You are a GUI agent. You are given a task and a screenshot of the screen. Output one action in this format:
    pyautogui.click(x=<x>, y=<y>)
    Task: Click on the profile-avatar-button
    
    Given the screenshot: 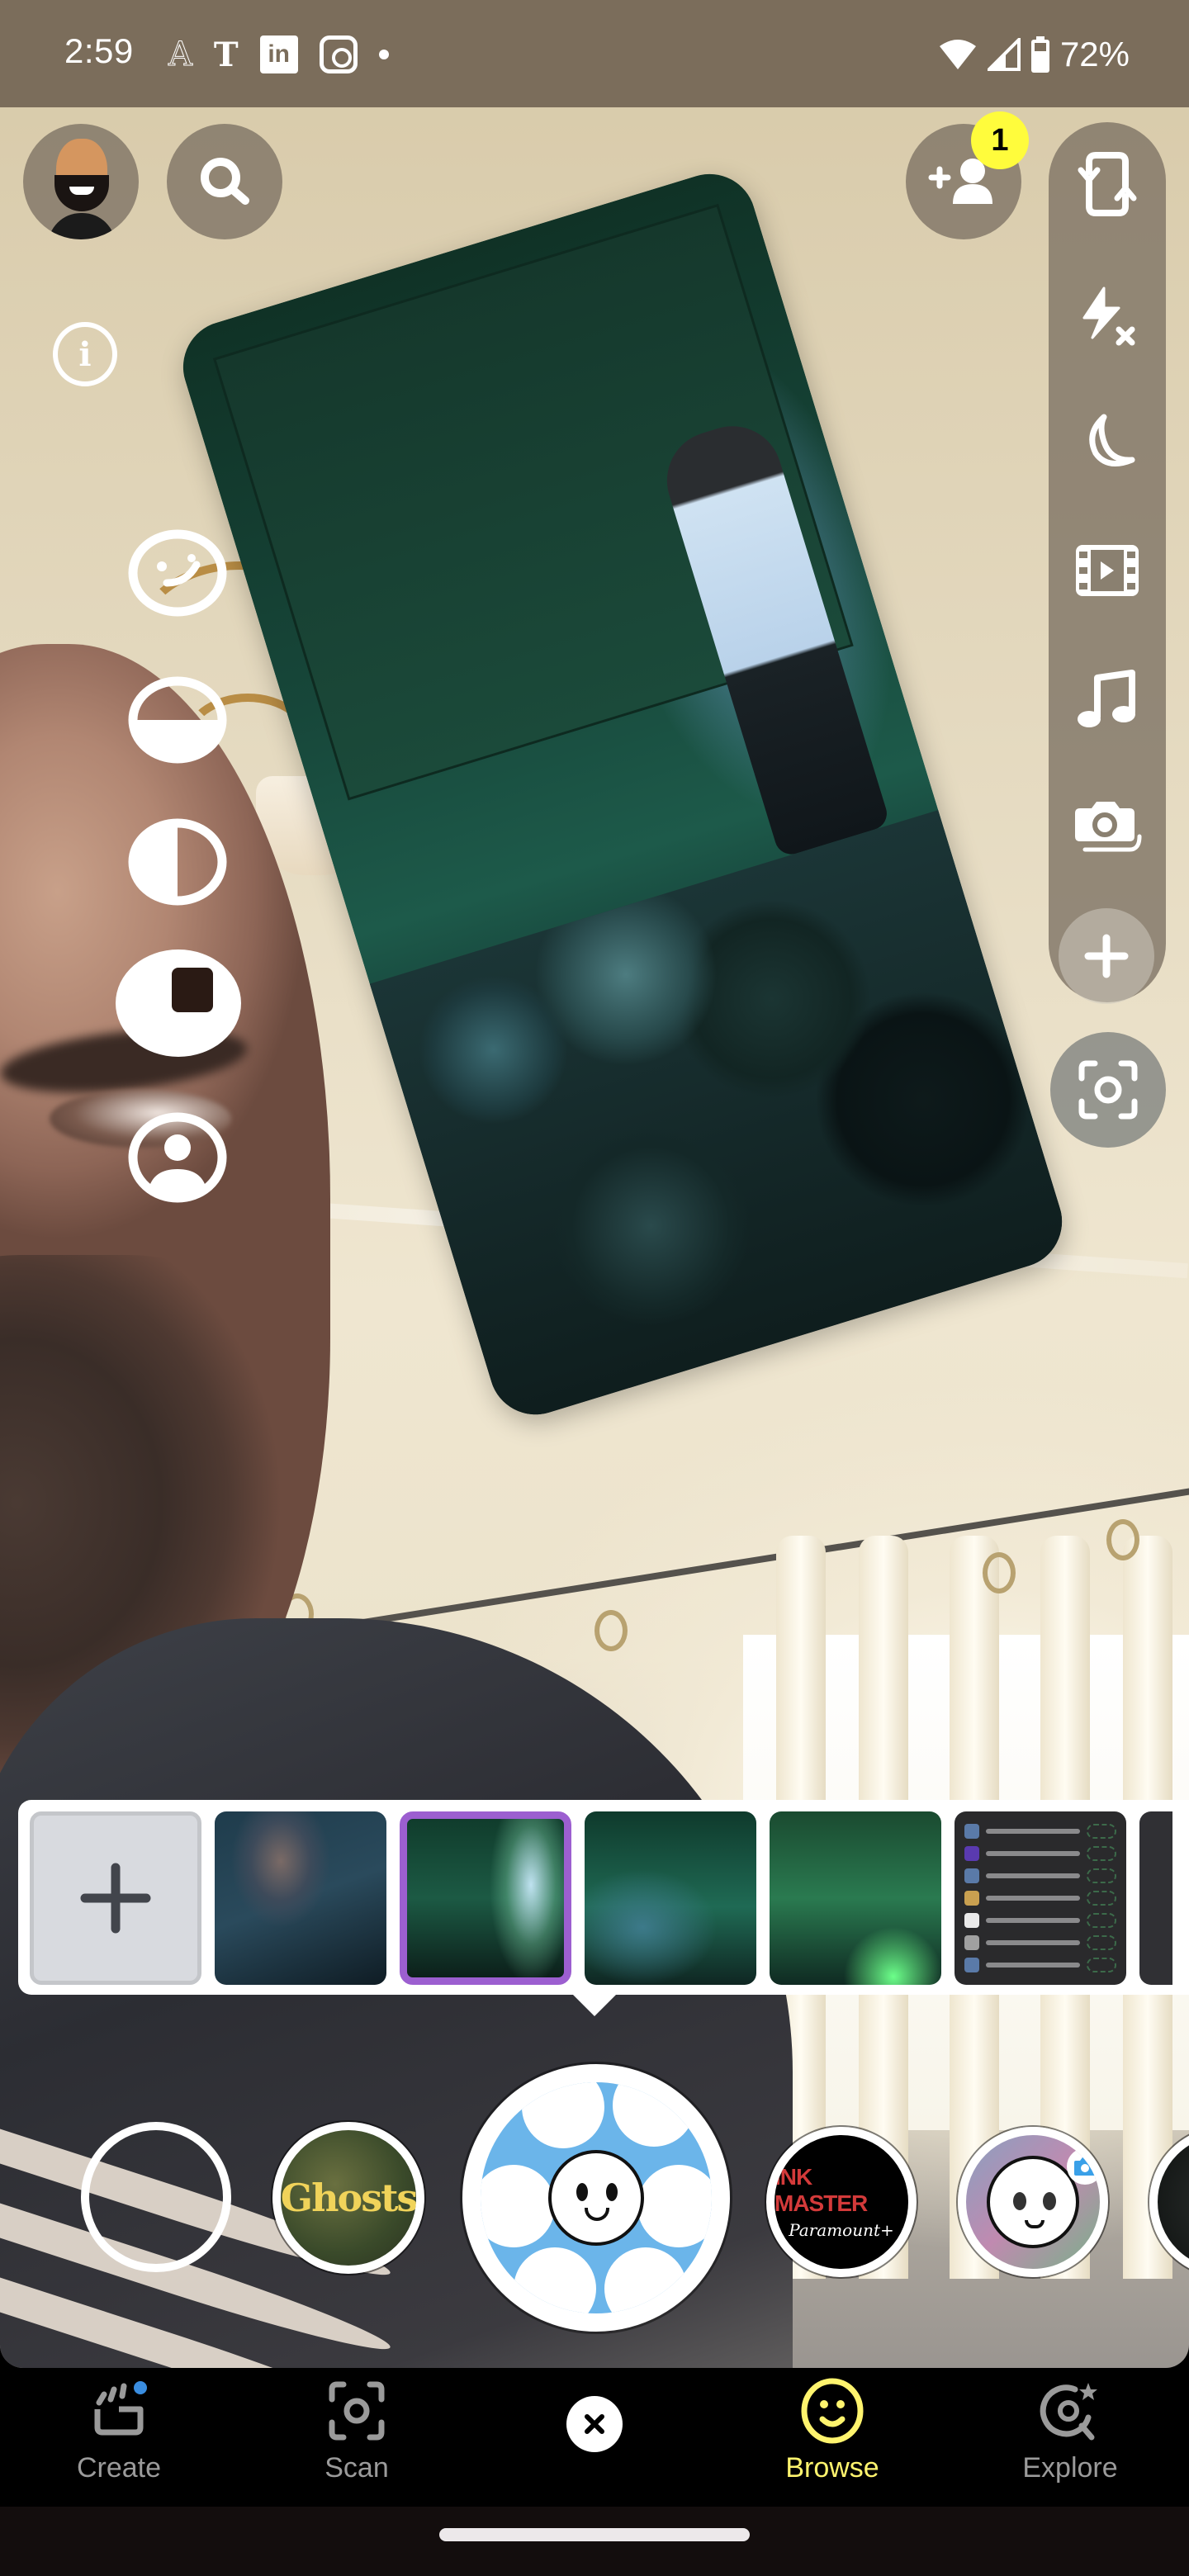 What is the action you would take?
    pyautogui.click(x=81, y=181)
    